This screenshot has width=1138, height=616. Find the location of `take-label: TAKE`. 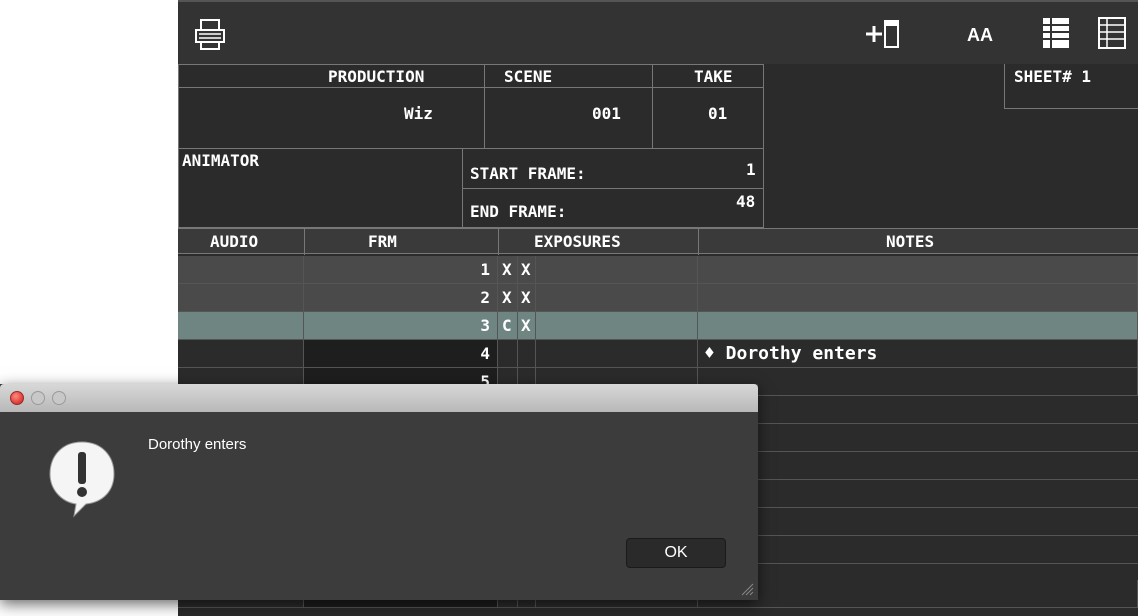

take-label: TAKE is located at coordinates (713, 76).